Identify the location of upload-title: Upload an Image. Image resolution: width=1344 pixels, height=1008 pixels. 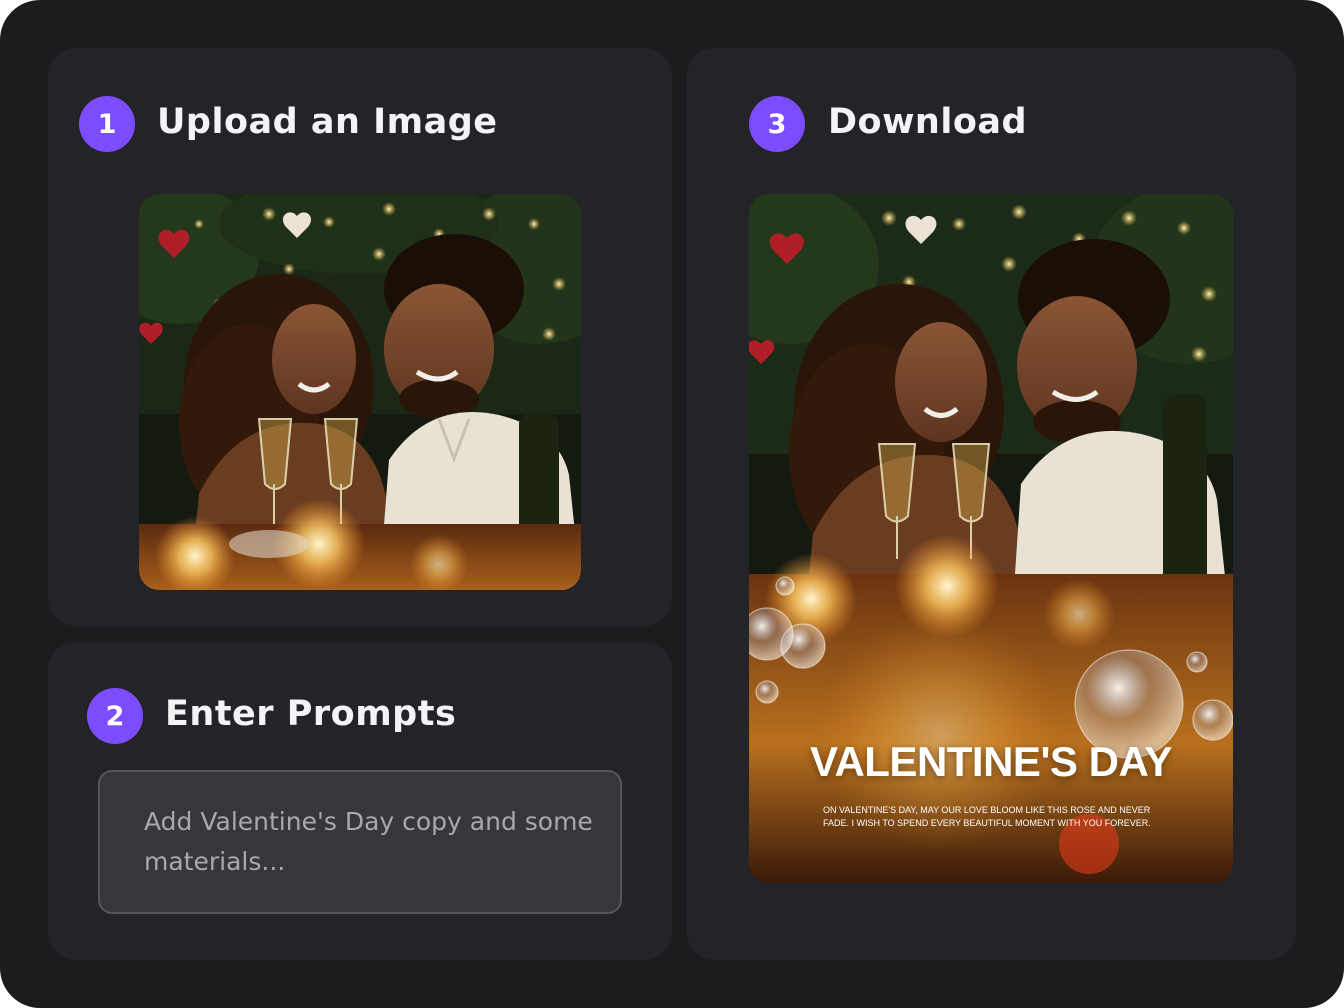
(327, 122).